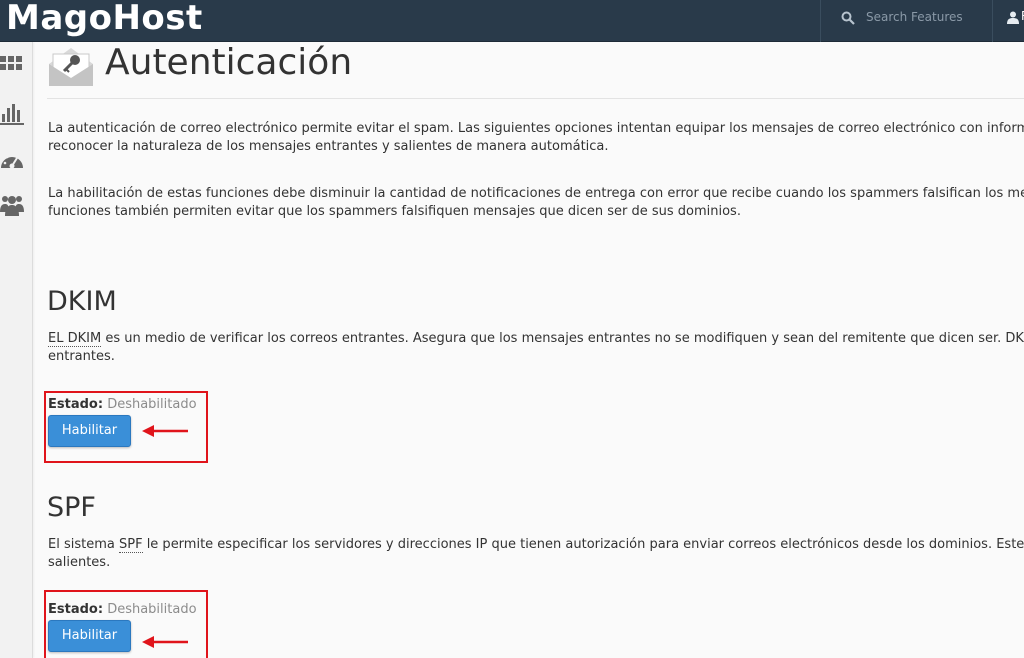 The image size is (1024, 658). What do you see at coordinates (16, 350) in the screenshot?
I see `sidebar` at bounding box center [16, 350].